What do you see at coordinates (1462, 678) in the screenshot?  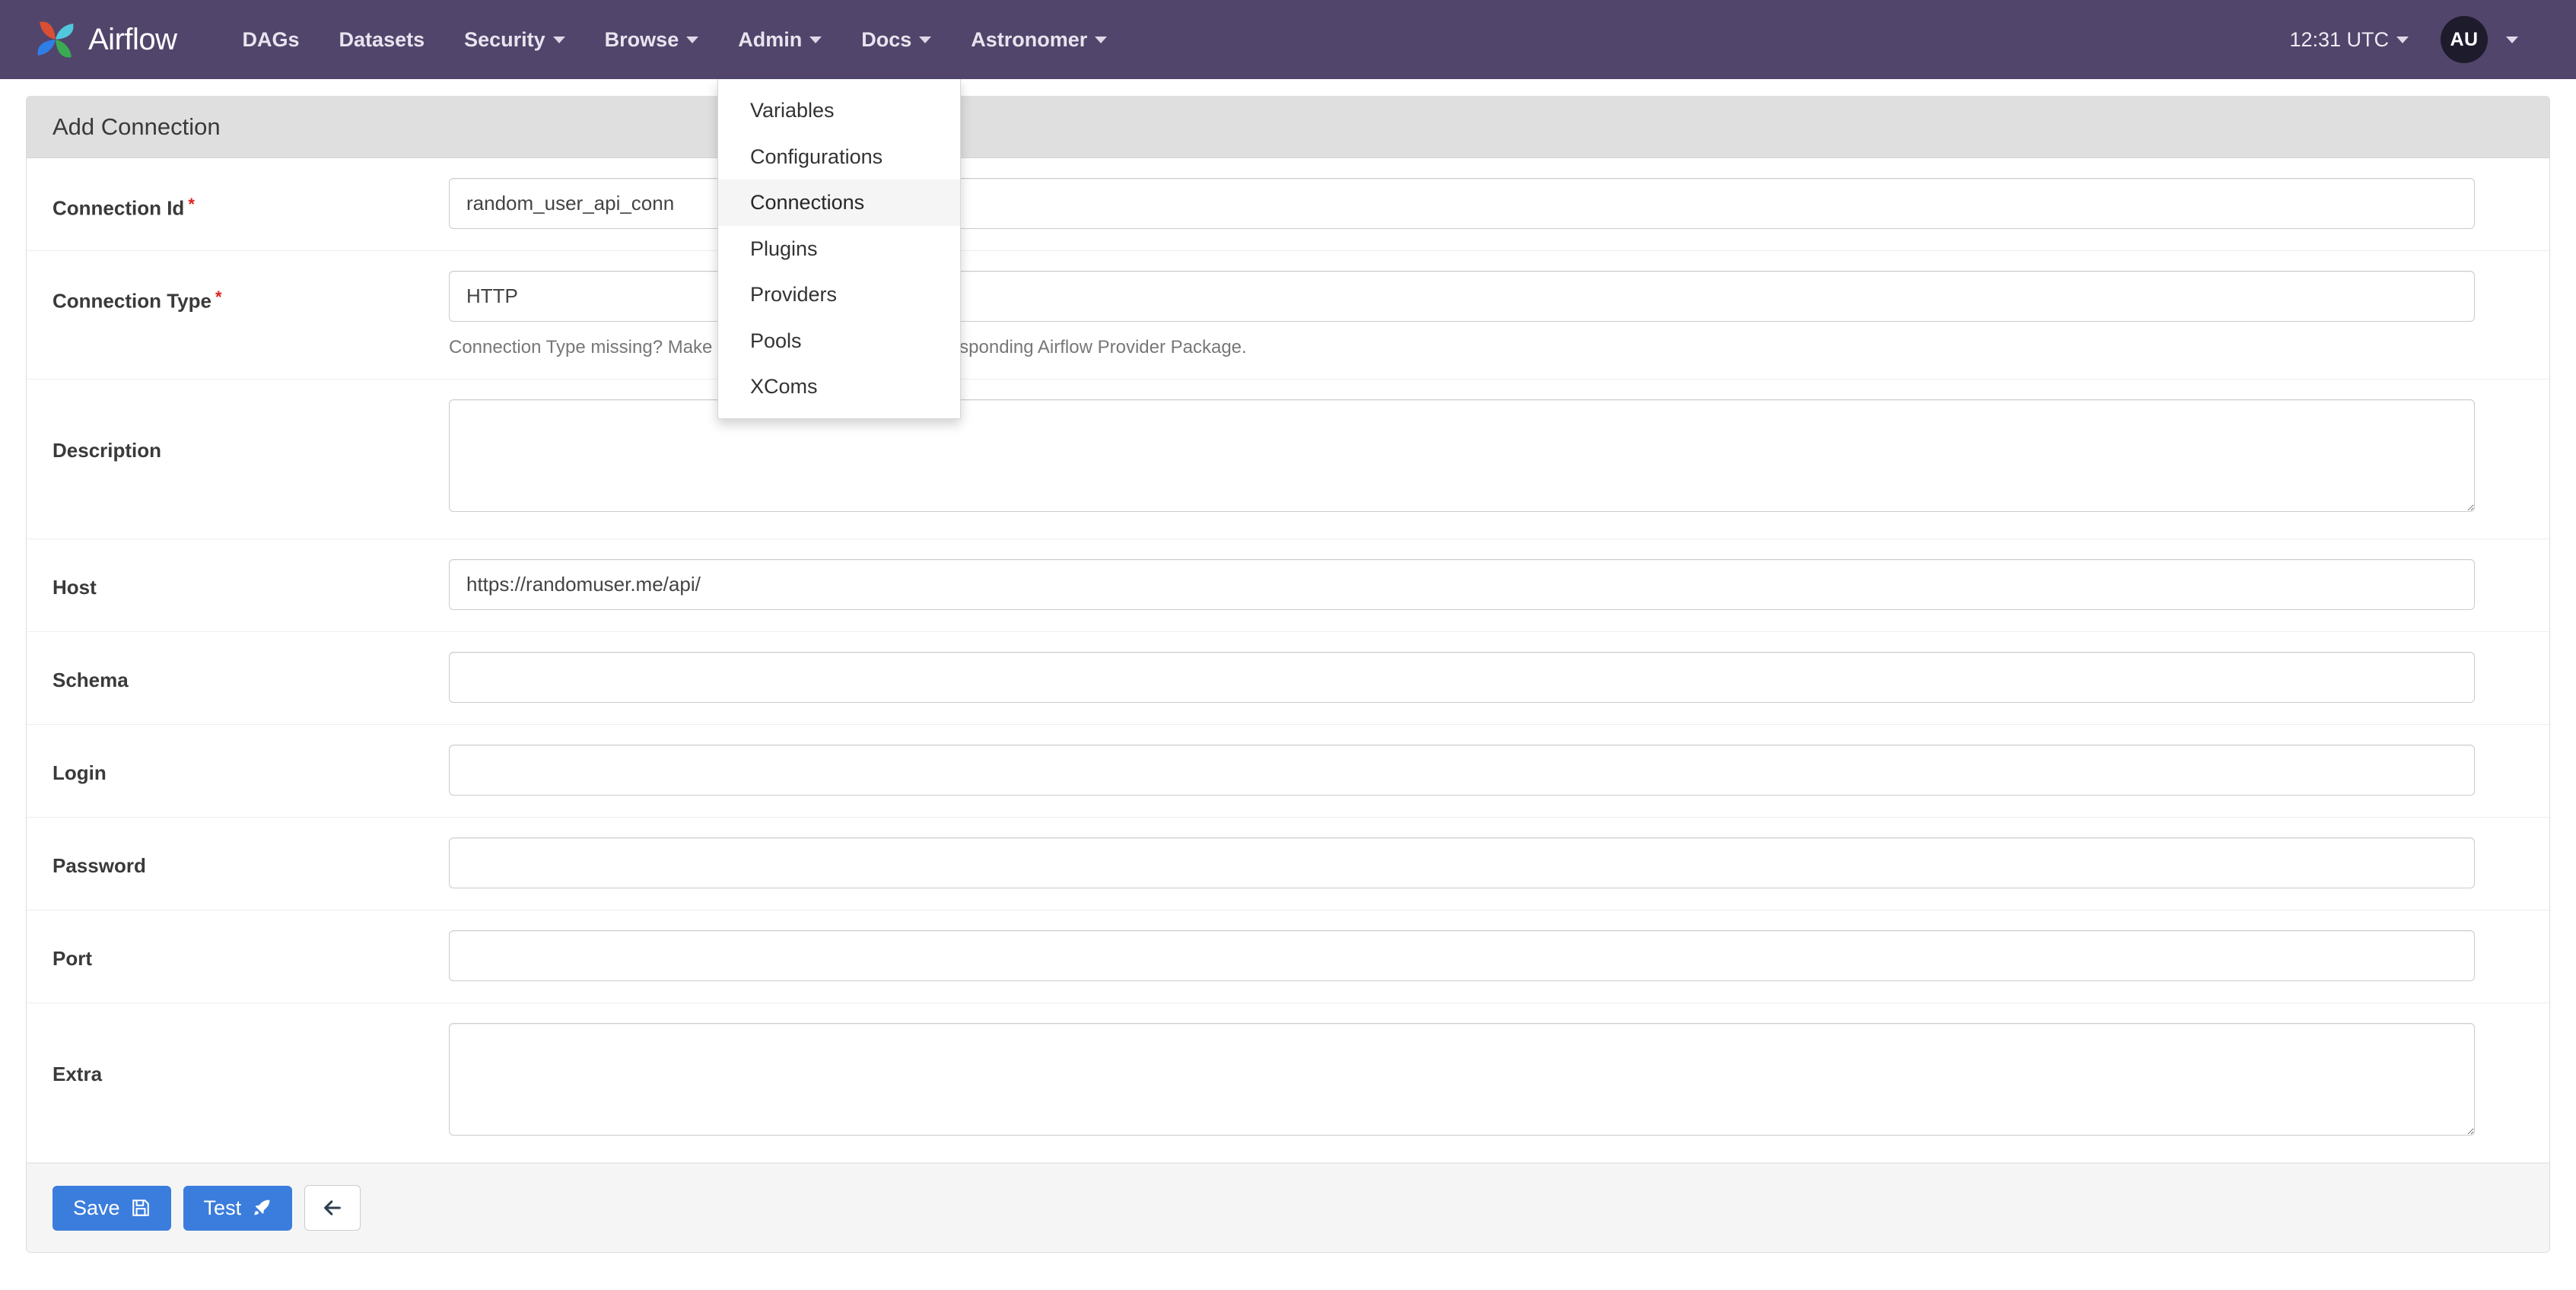 I see `schema-input` at bounding box center [1462, 678].